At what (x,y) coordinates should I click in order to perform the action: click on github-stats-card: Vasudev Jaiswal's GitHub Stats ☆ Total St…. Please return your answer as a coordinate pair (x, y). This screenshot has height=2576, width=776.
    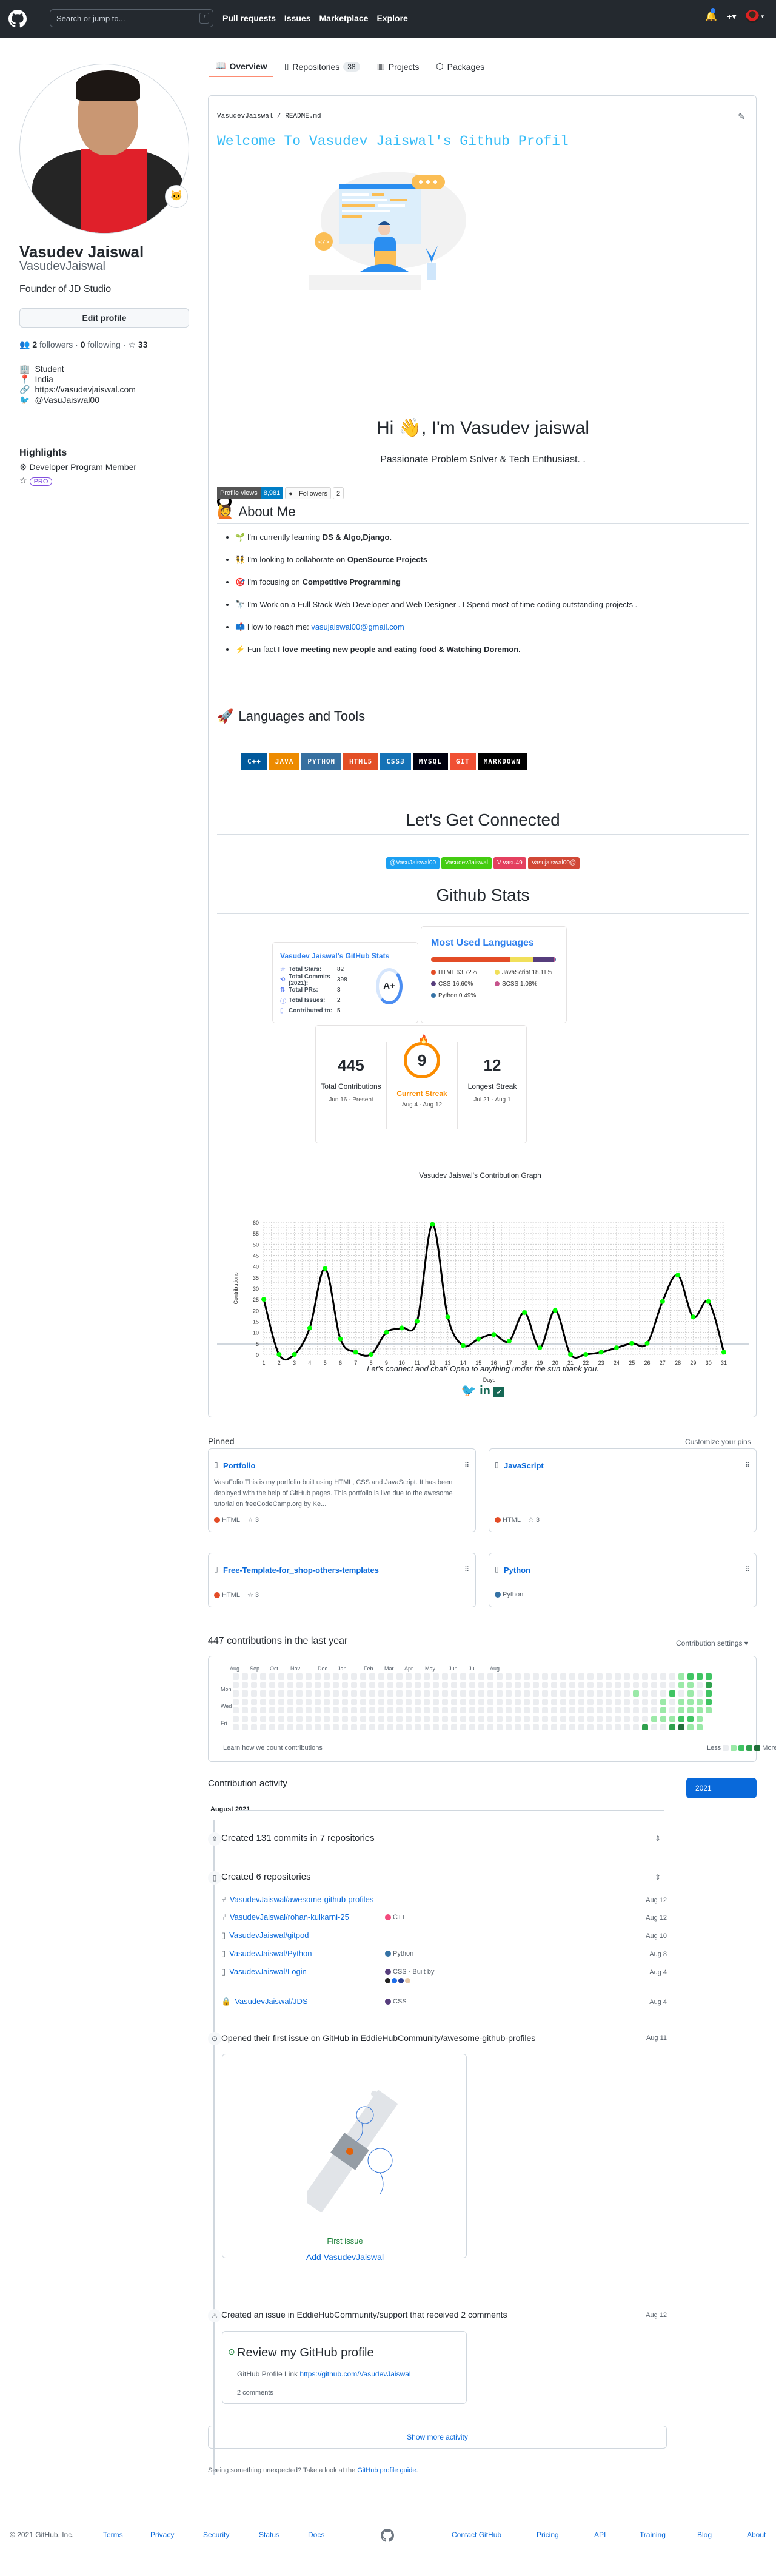
    Looking at the image, I should click on (345, 982).